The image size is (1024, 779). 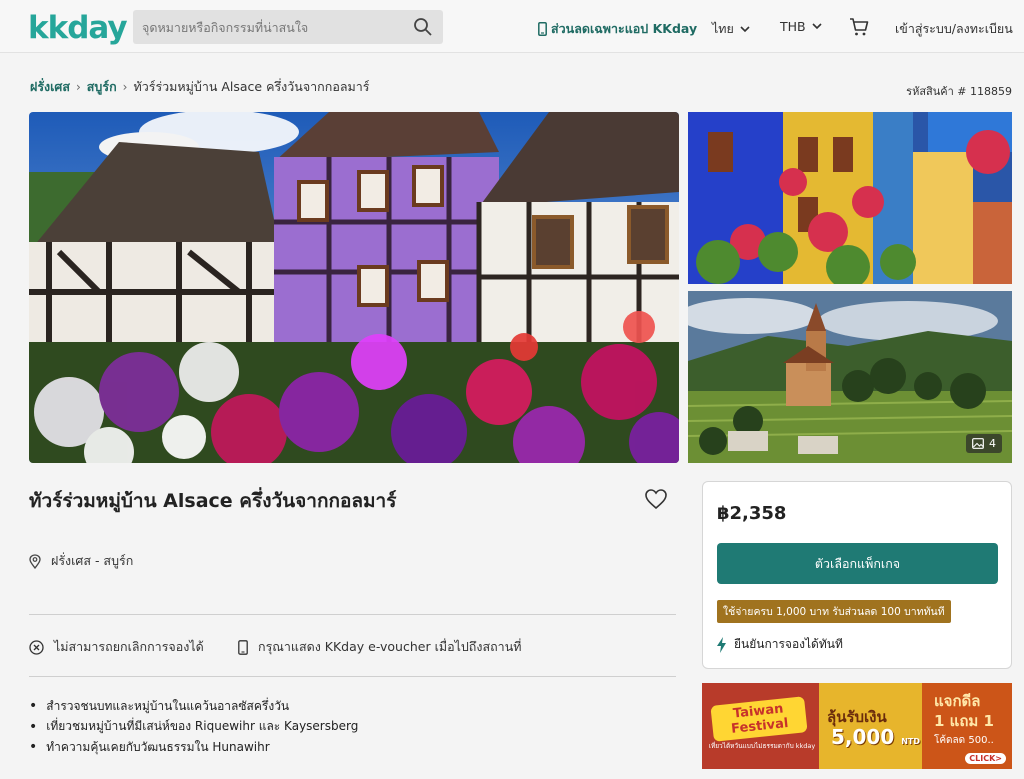 What do you see at coordinates (859, 27) in the screenshot?
I see `cart-icon` at bounding box center [859, 27].